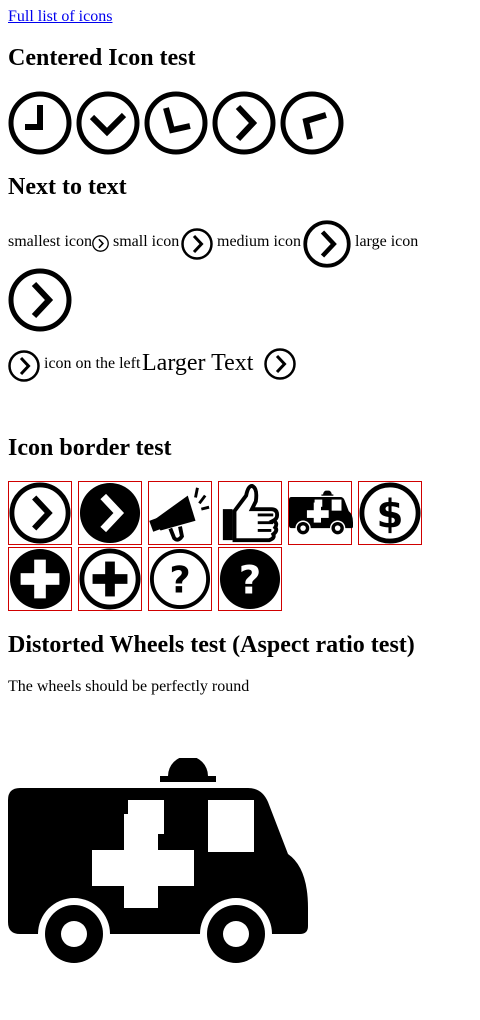 The height and width of the screenshot is (1020, 480). I want to click on chevron-right-circle-filled-icon, so click(110, 513).